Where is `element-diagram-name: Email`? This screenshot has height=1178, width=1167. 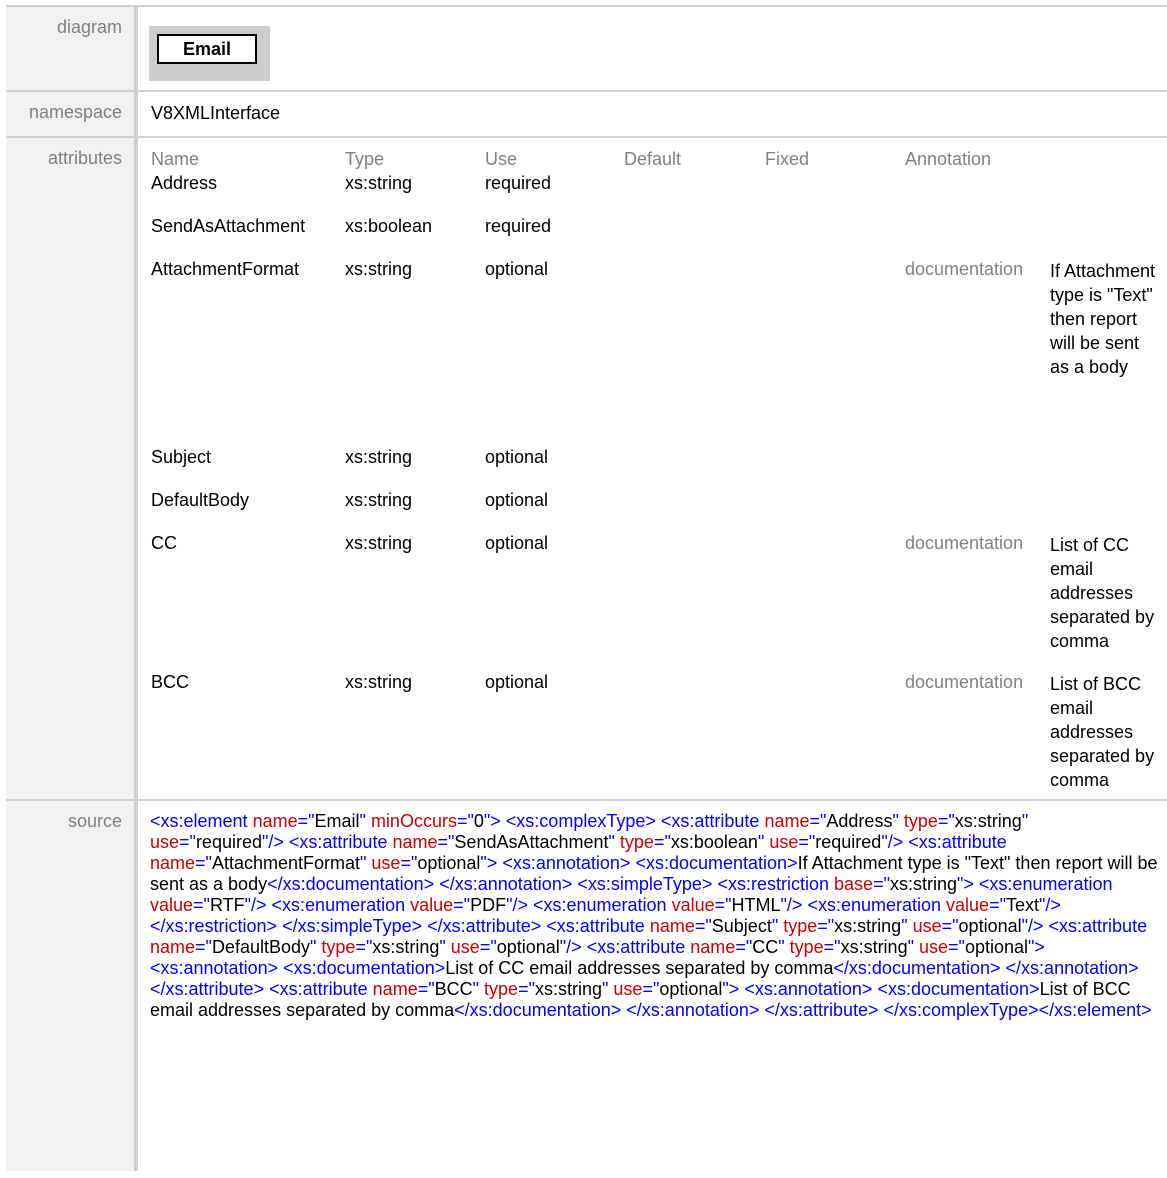
element-diagram-name: Email is located at coordinates (207, 49).